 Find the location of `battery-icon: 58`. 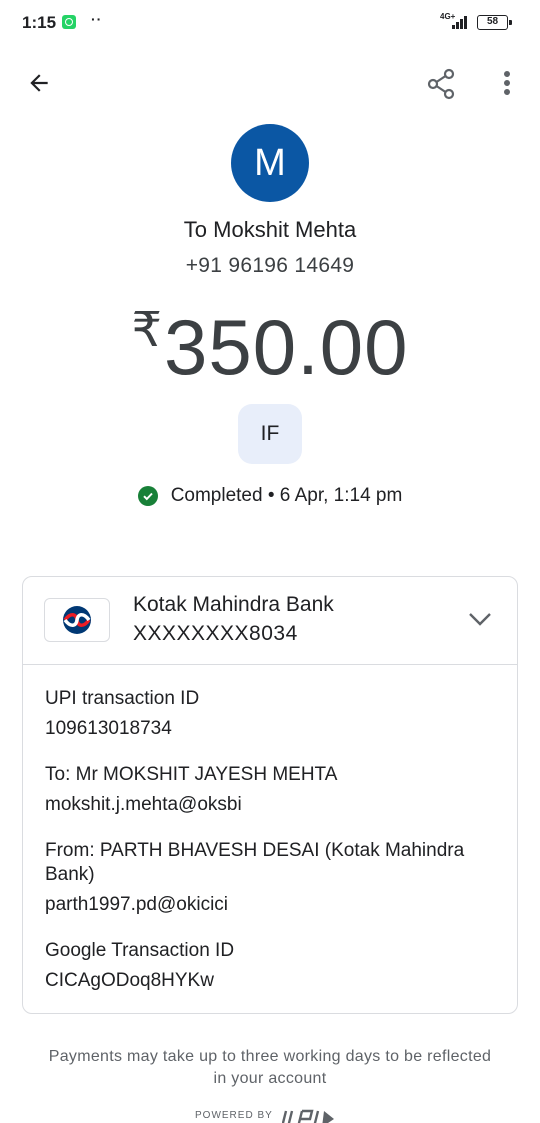

battery-icon: 58 is located at coordinates (494, 22).